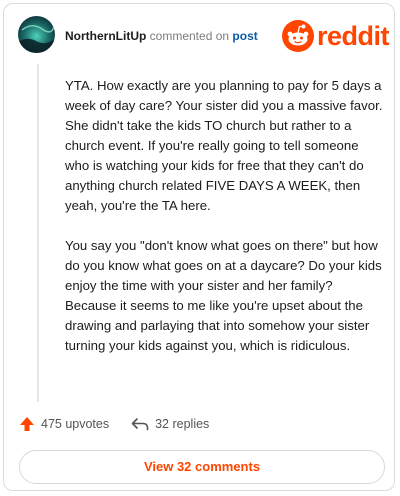 The image size is (400, 496). What do you see at coordinates (38, 233) in the screenshot?
I see `thread-line` at bounding box center [38, 233].